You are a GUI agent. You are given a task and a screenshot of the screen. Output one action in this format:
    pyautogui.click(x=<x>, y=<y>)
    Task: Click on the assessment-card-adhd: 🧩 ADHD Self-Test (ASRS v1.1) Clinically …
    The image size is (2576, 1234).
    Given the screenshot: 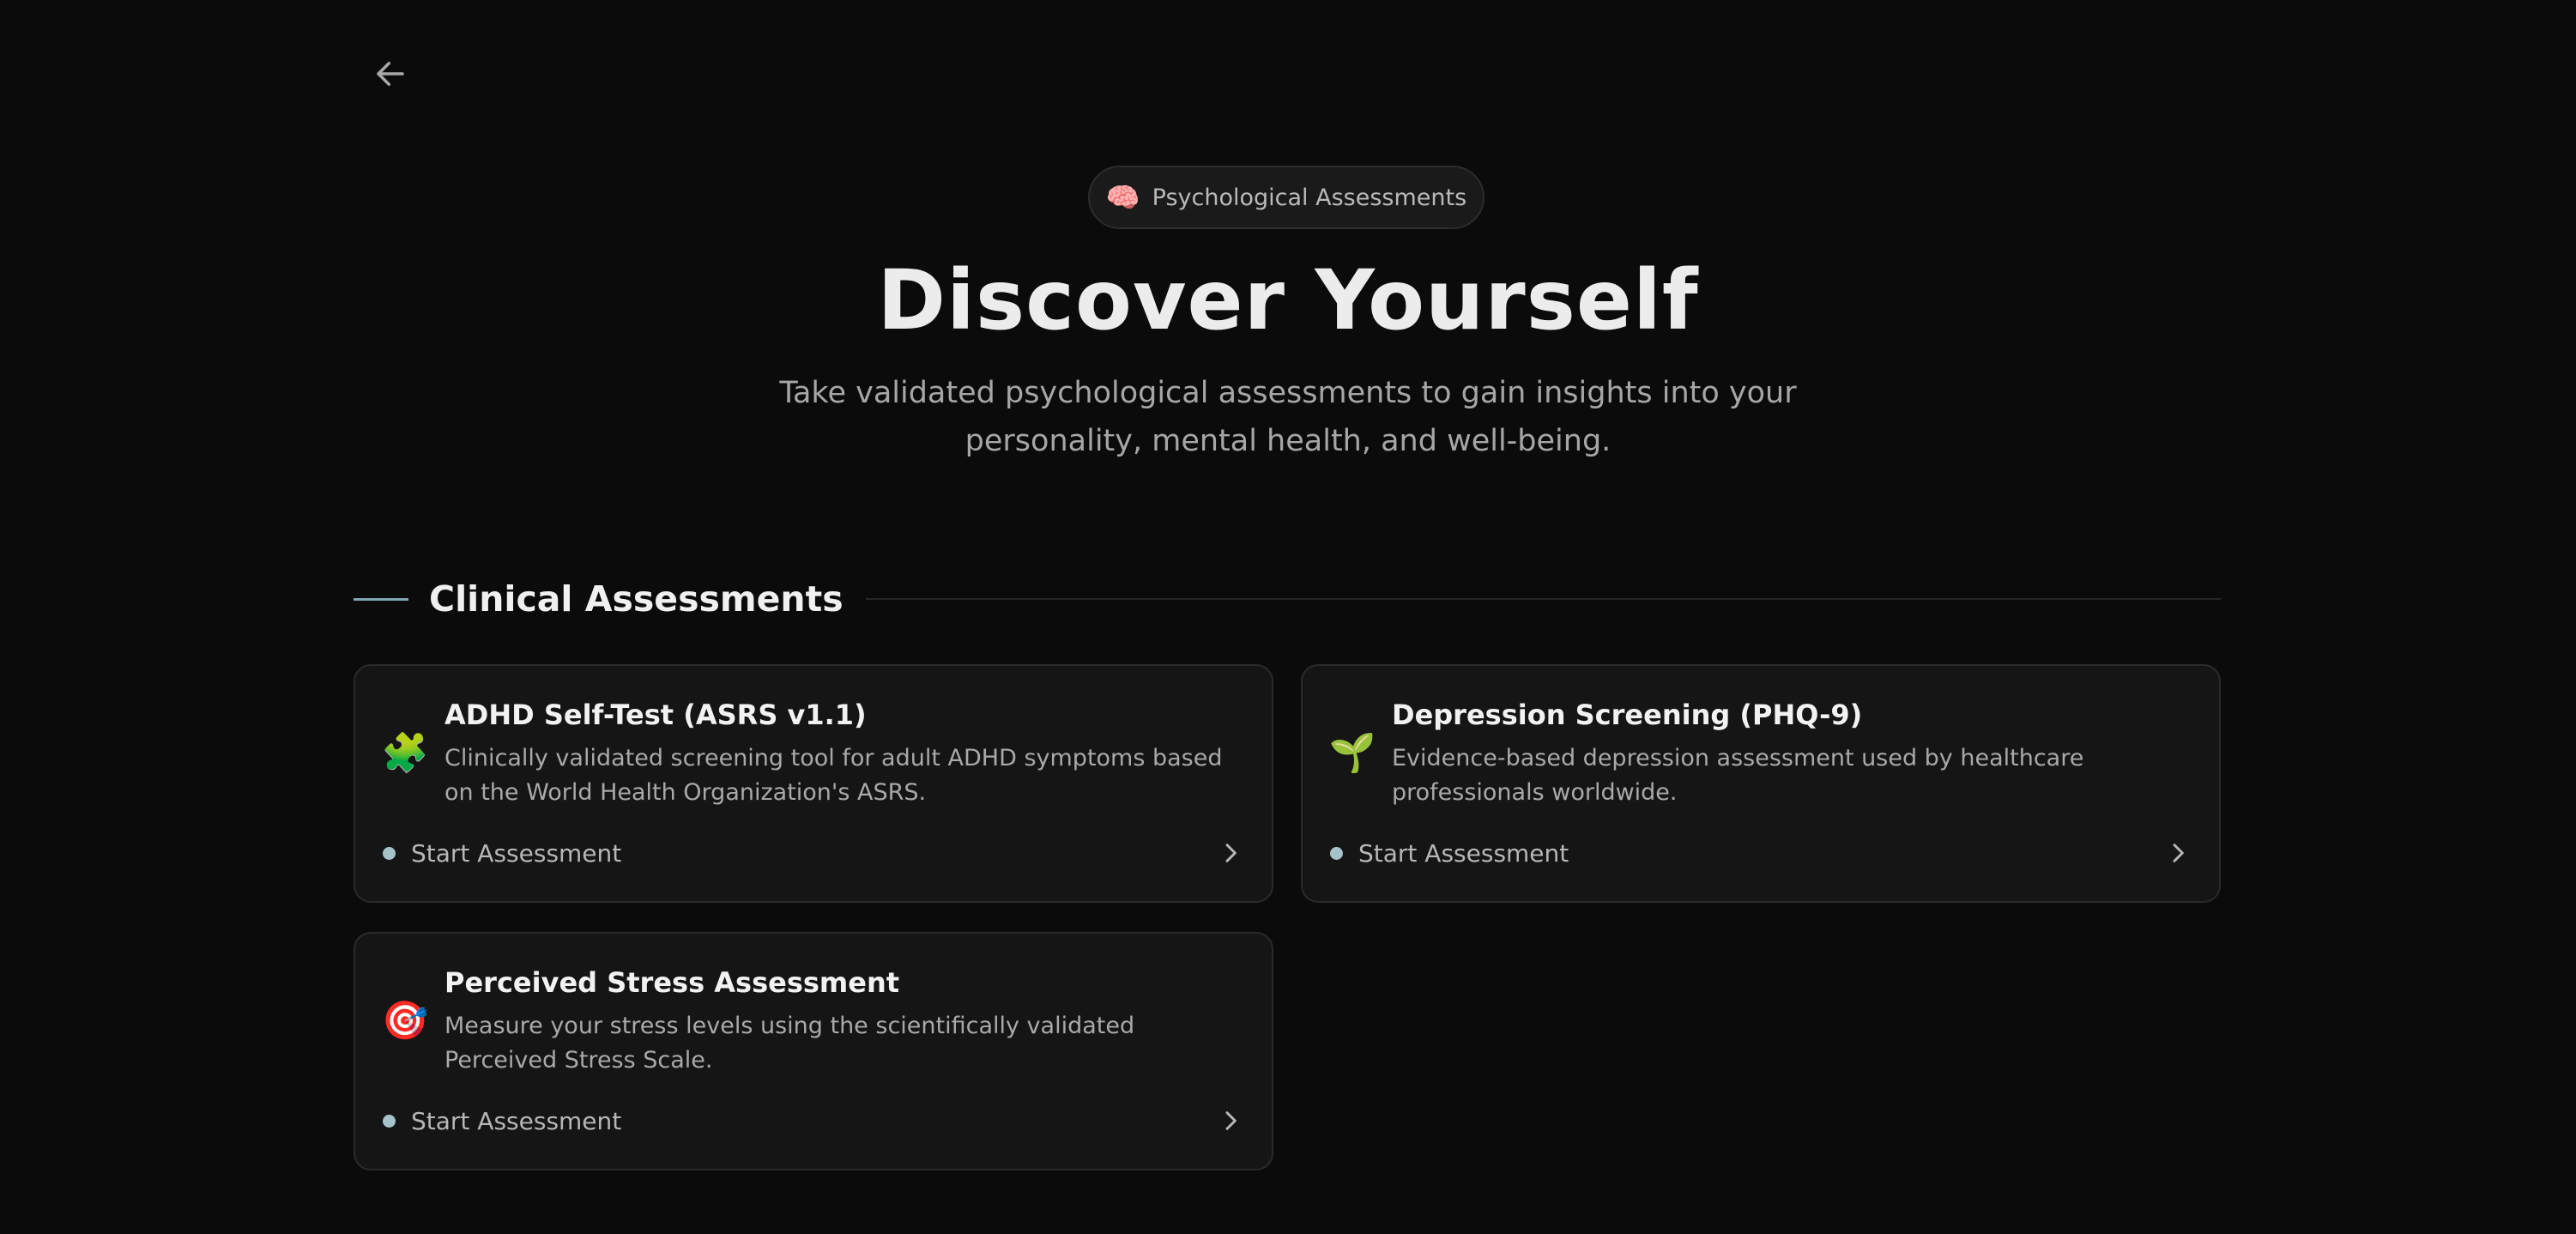 What is the action you would take?
    pyautogui.click(x=813, y=784)
    